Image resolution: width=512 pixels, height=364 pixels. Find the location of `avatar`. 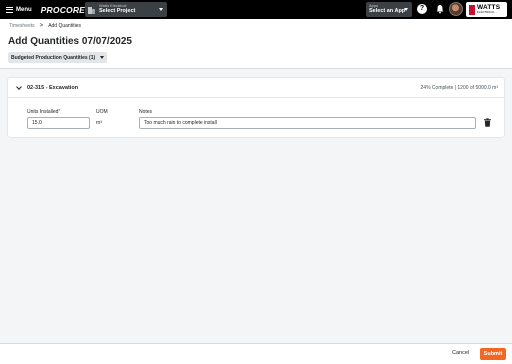

avatar is located at coordinates (456, 9).